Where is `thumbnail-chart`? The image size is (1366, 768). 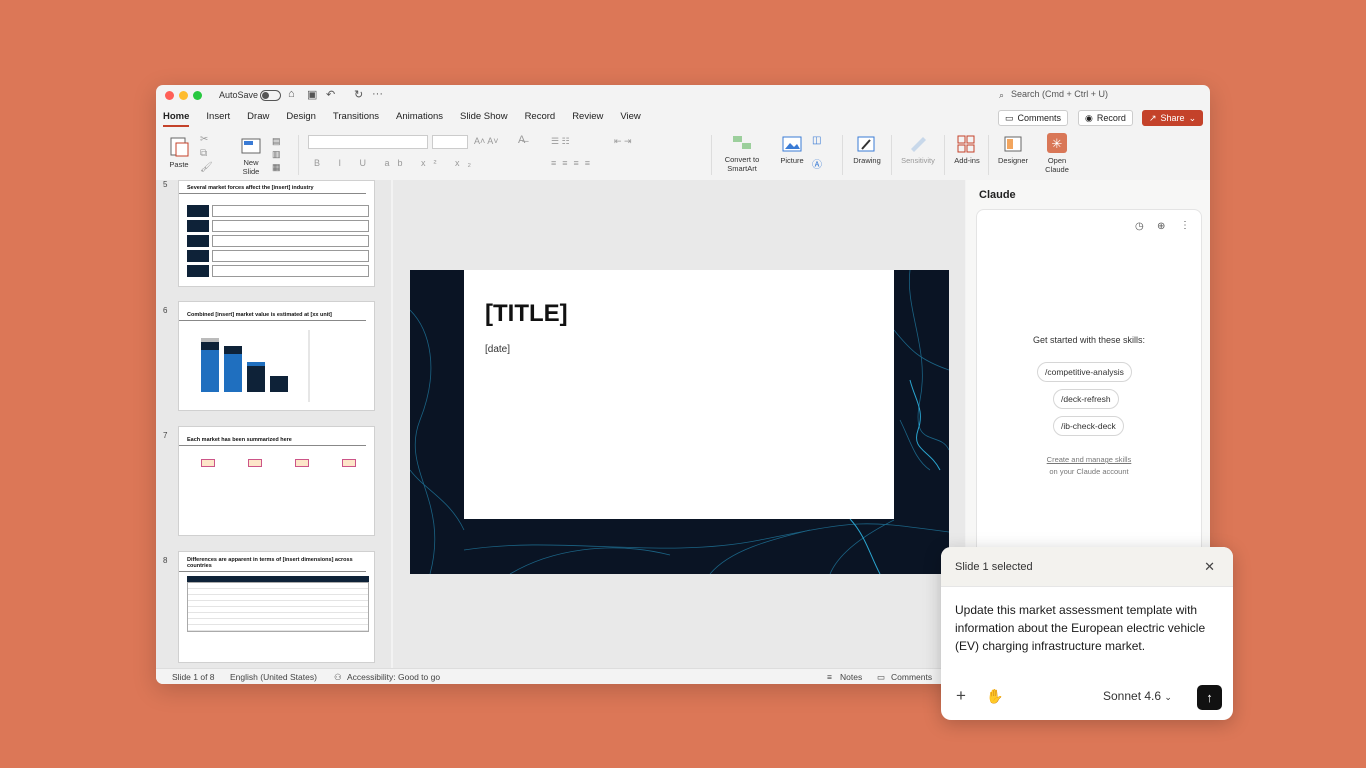
thumbnail-chart is located at coordinates (255, 366).